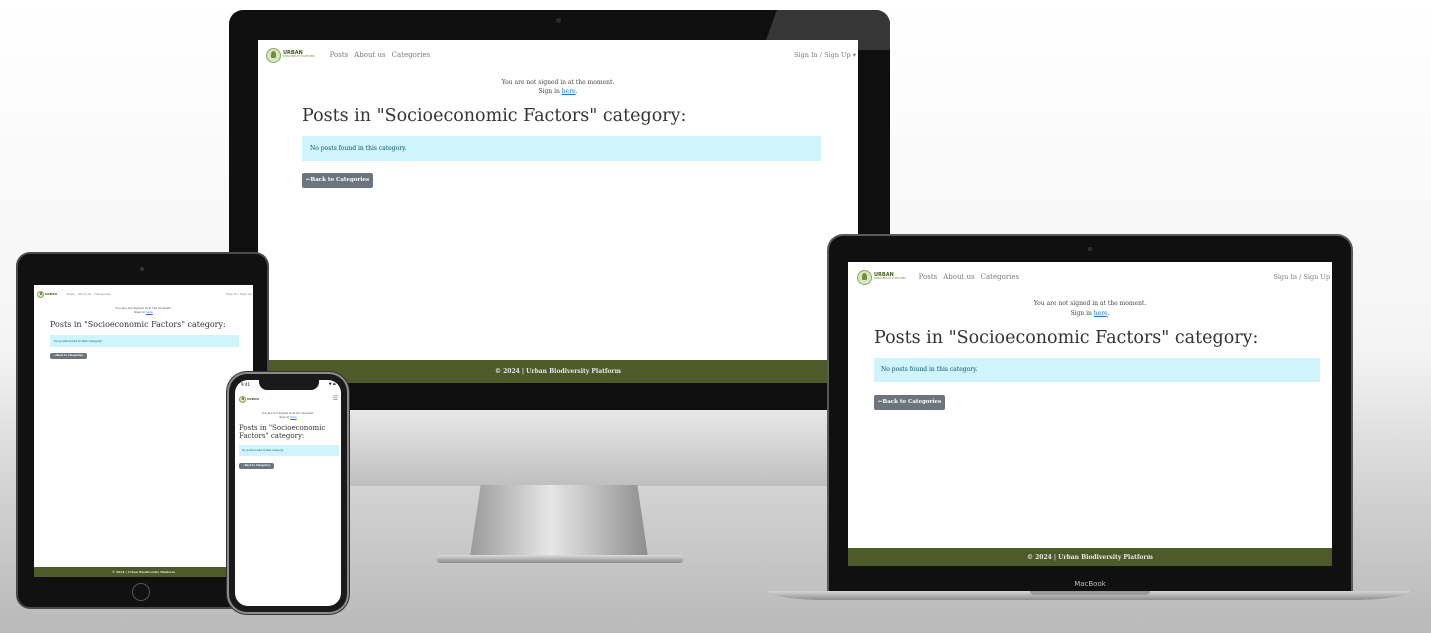 The height and width of the screenshot is (633, 1431). Describe the element at coordinates (141, 592) in the screenshot. I see `ipad-home-button` at that location.